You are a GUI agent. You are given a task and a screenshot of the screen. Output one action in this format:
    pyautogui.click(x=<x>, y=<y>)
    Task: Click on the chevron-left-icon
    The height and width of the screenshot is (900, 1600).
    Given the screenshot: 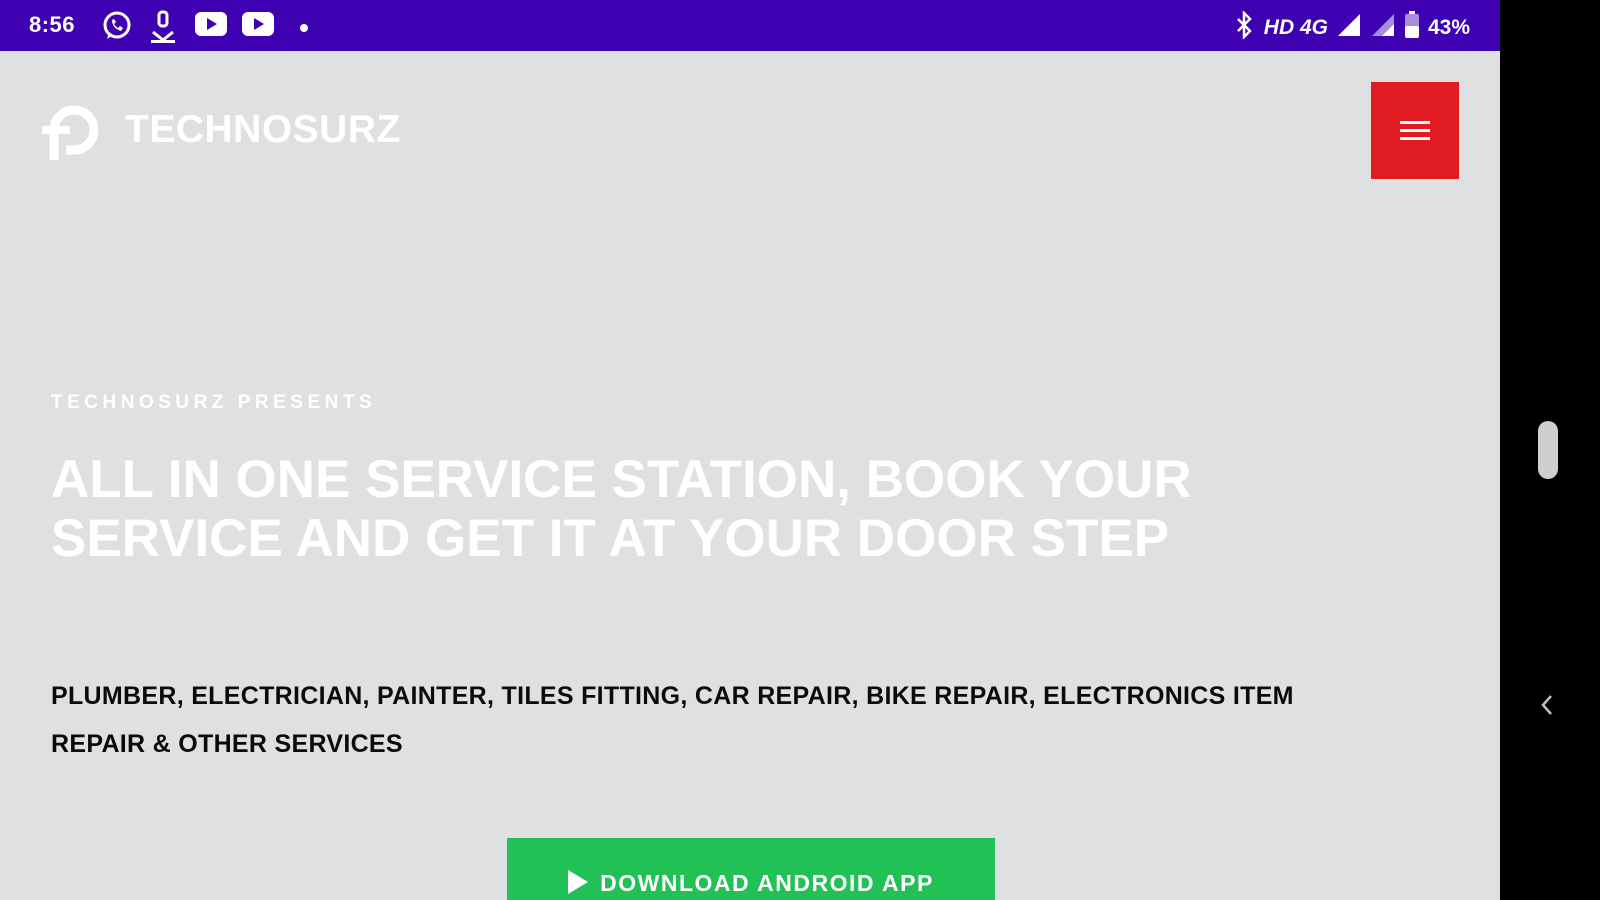 What is the action you would take?
    pyautogui.click(x=1547, y=705)
    